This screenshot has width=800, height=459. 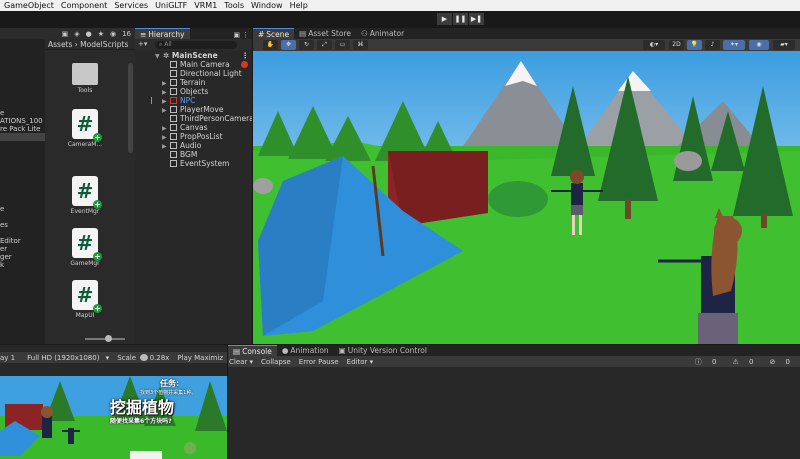 What do you see at coordinates (270, 45) in the screenshot?
I see `hand-tool-icon: ✋` at bounding box center [270, 45].